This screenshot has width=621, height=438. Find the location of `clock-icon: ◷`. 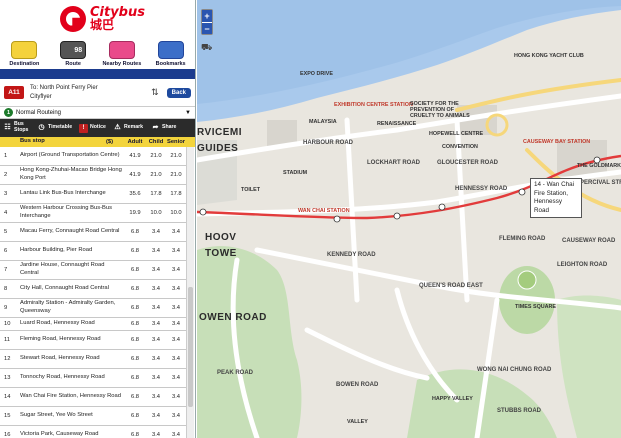

clock-icon: ◷ is located at coordinates (41, 128).